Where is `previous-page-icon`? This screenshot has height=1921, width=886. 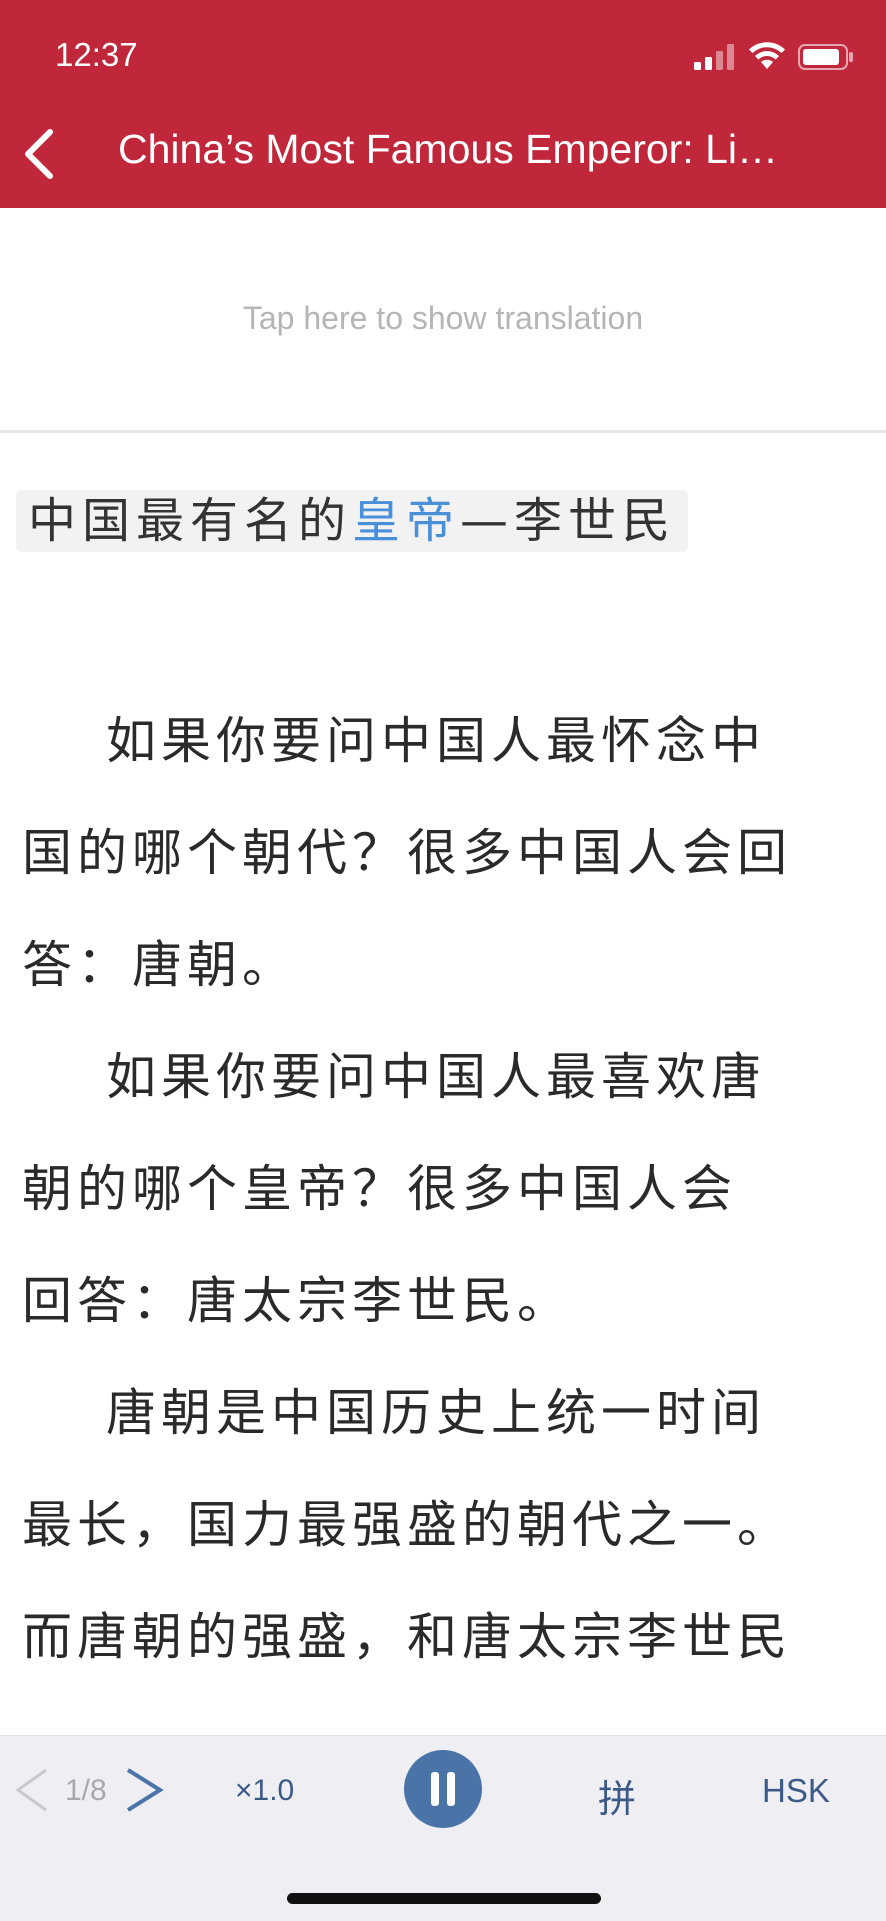
previous-page-icon is located at coordinates (32, 1790).